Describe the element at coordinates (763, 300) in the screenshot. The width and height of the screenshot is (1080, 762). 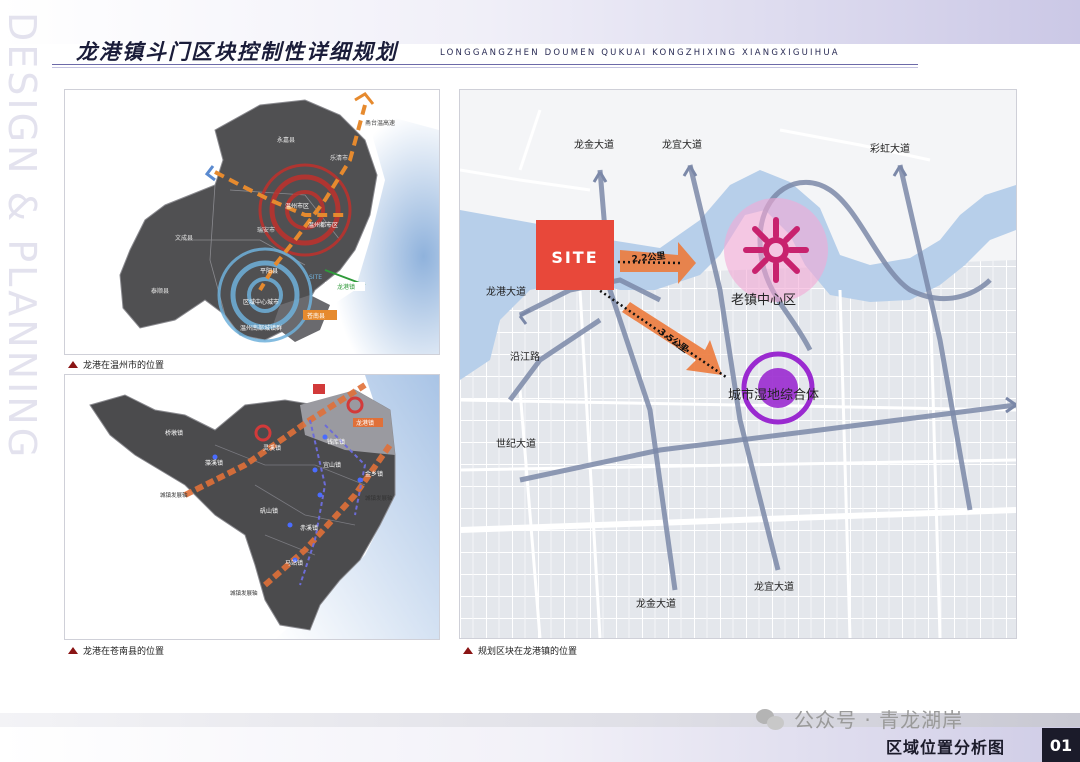
I see `old-town-label: 老镇中心区` at that location.